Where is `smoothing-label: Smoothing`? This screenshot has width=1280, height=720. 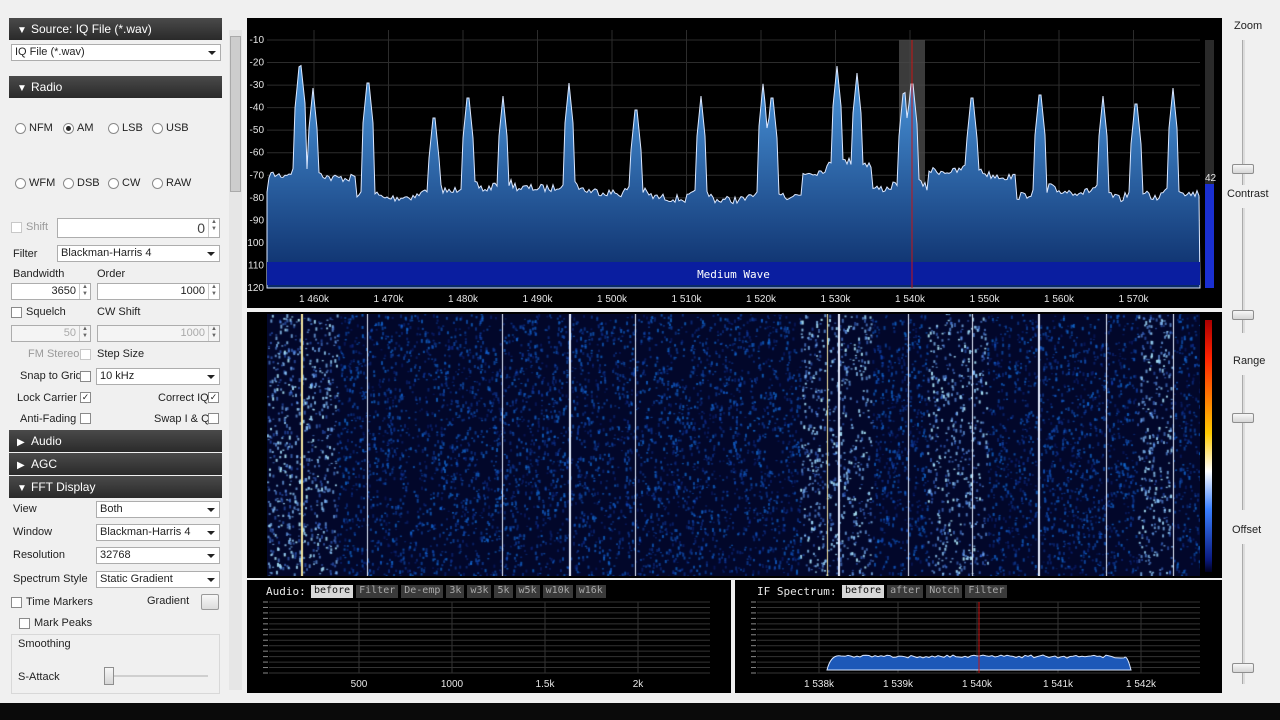 smoothing-label: Smoothing is located at coordinates (44, 644).